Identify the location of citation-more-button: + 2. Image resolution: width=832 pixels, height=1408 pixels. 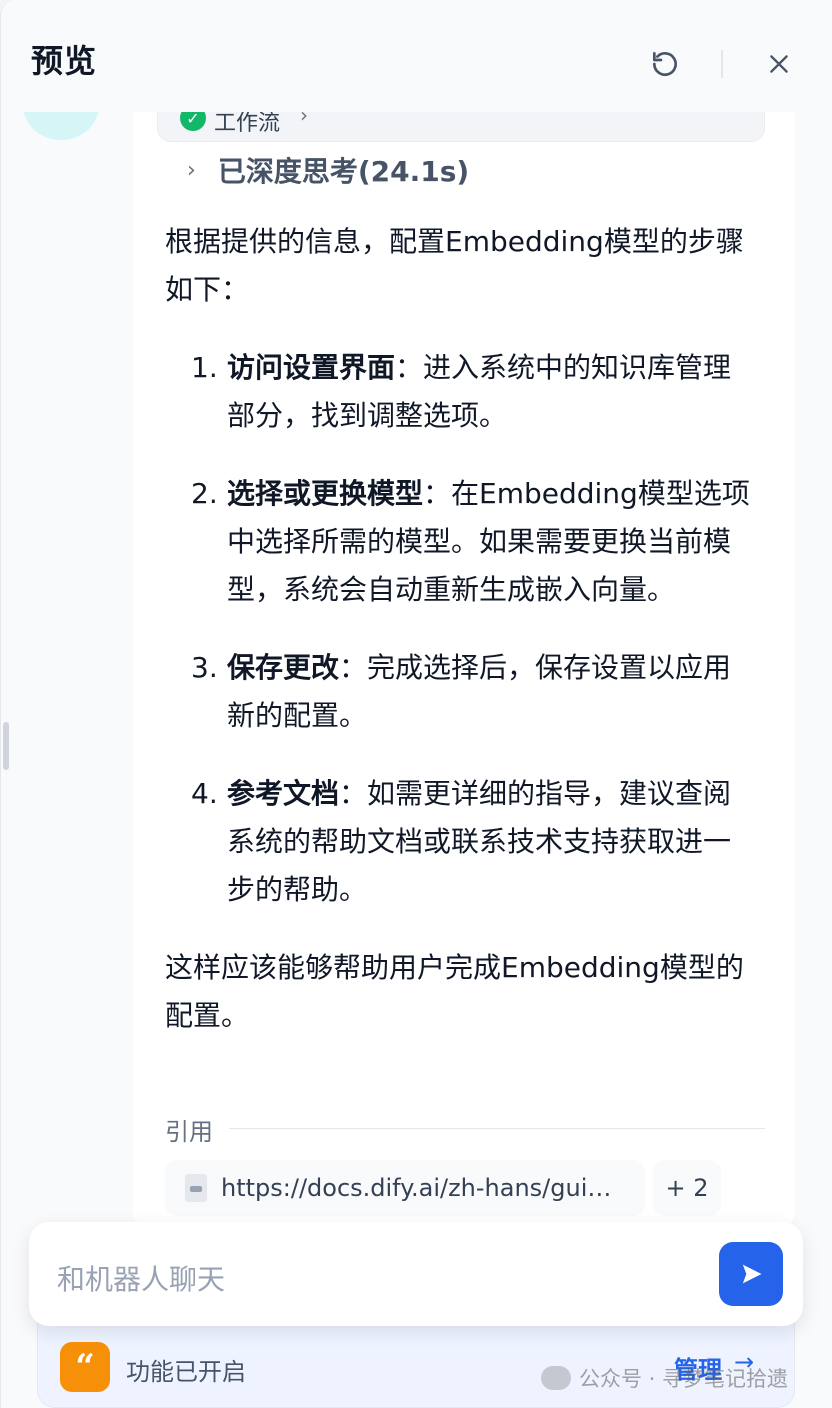
(687, 1188).